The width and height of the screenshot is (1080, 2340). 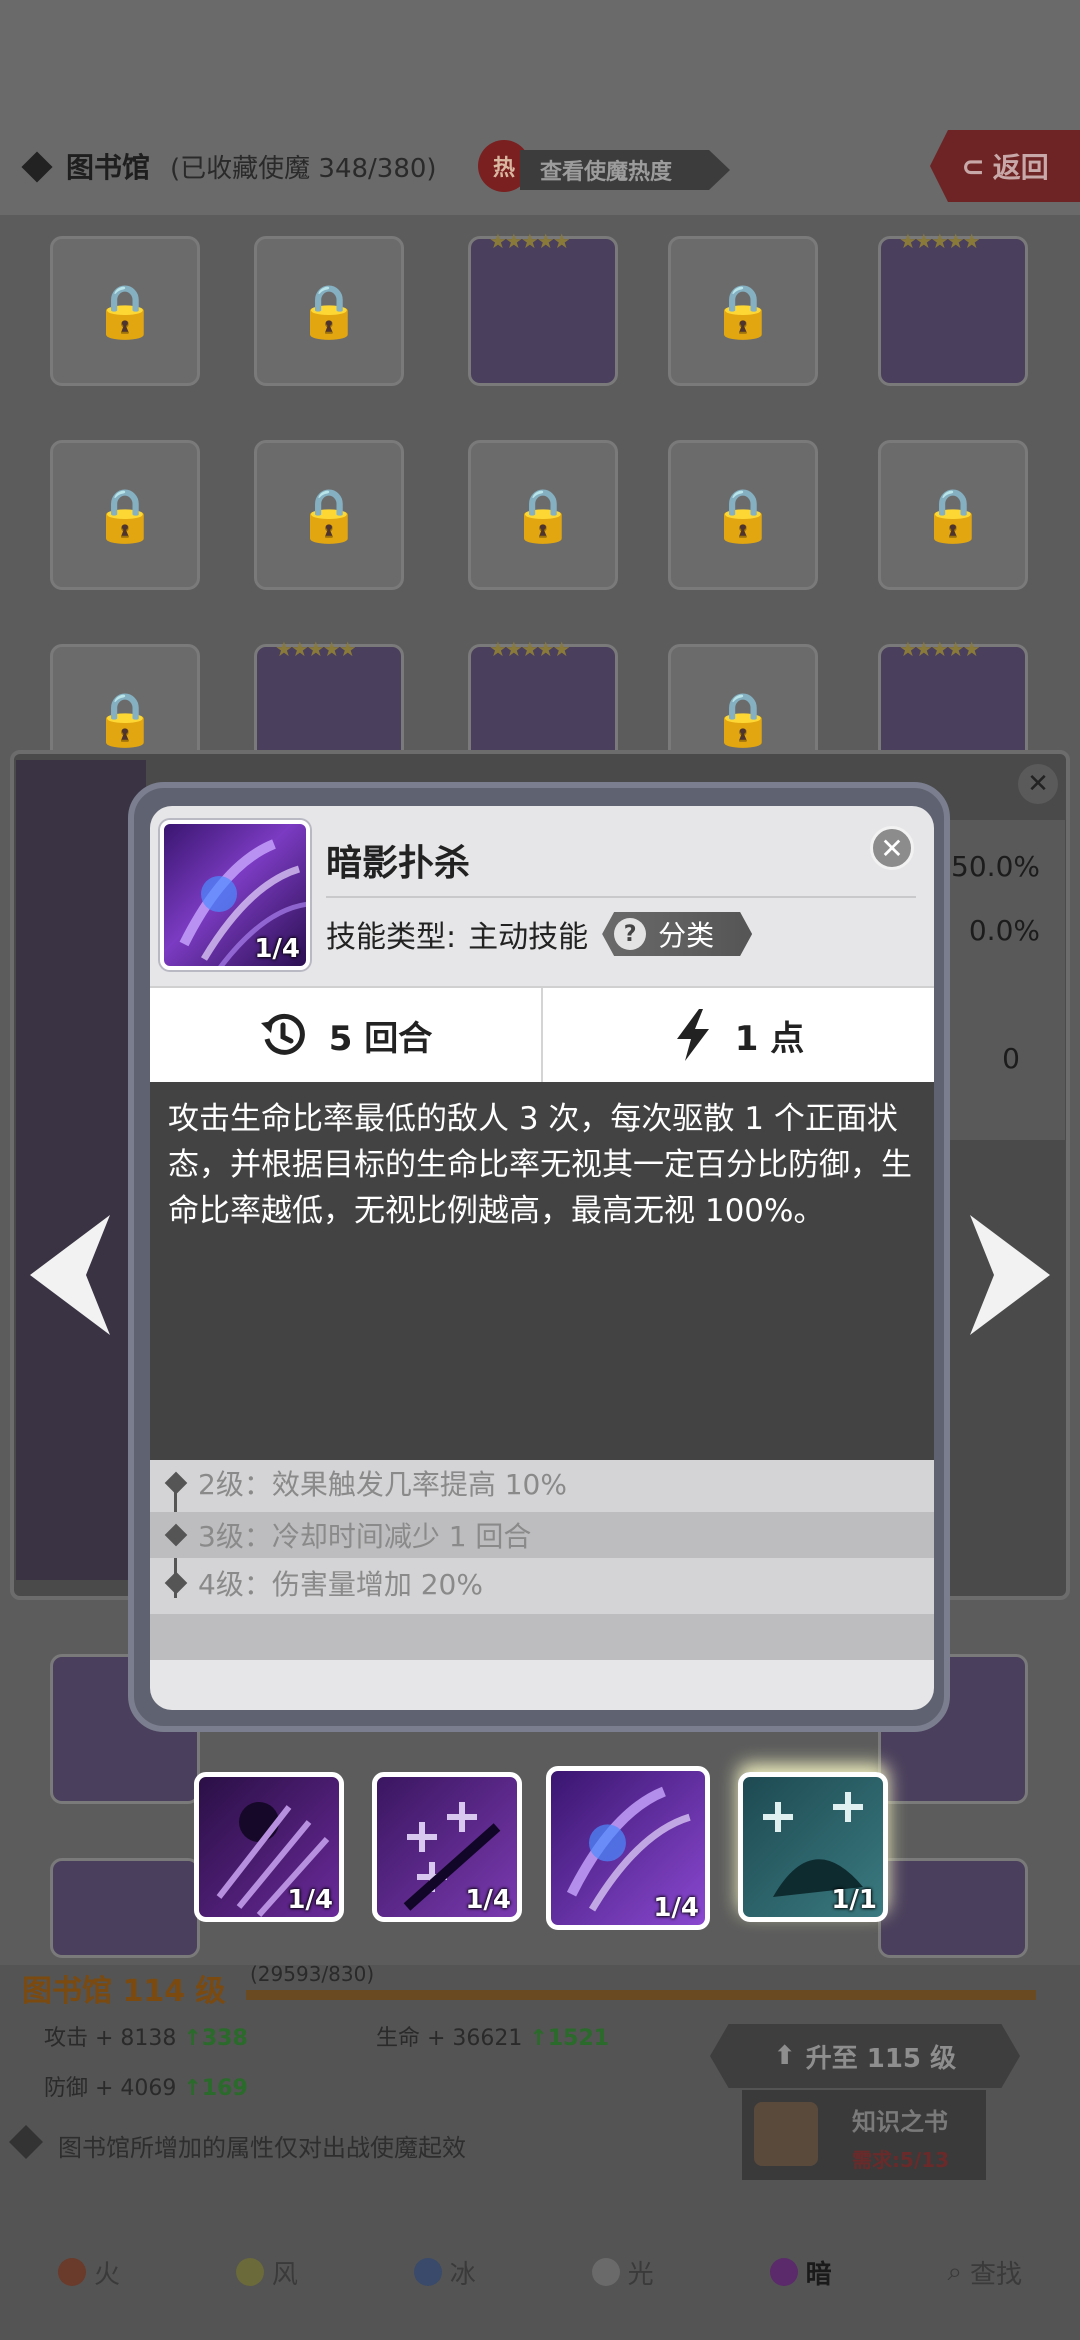 I want to click on tab-label: 火, so click(x=106, y=2274).